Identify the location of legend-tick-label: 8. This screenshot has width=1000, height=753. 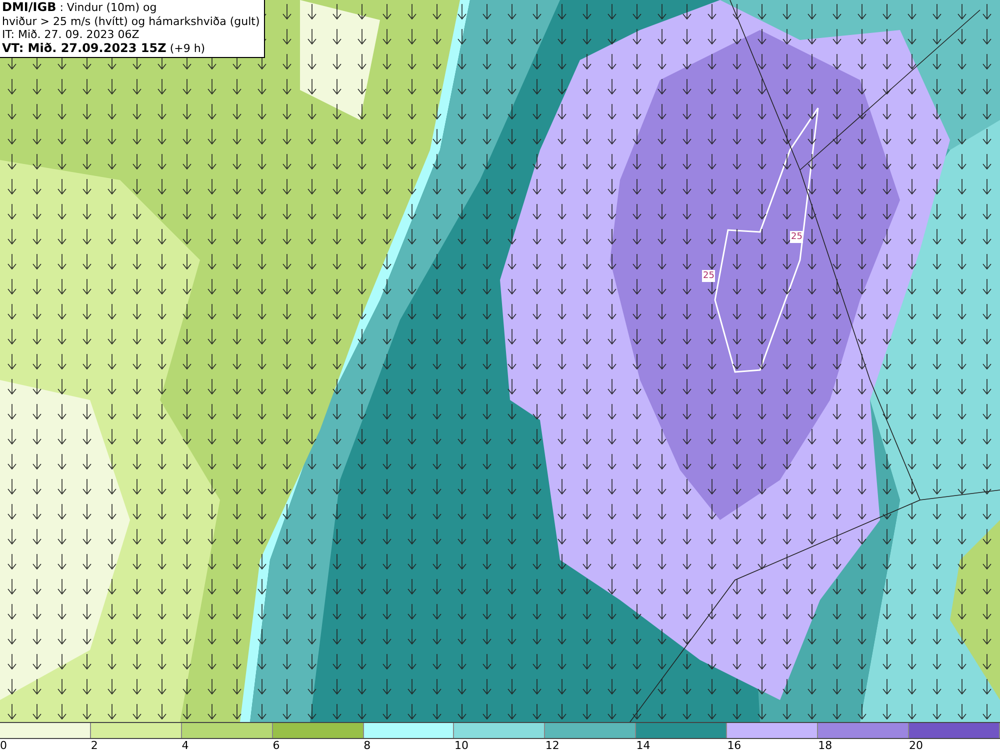
(367, 745).